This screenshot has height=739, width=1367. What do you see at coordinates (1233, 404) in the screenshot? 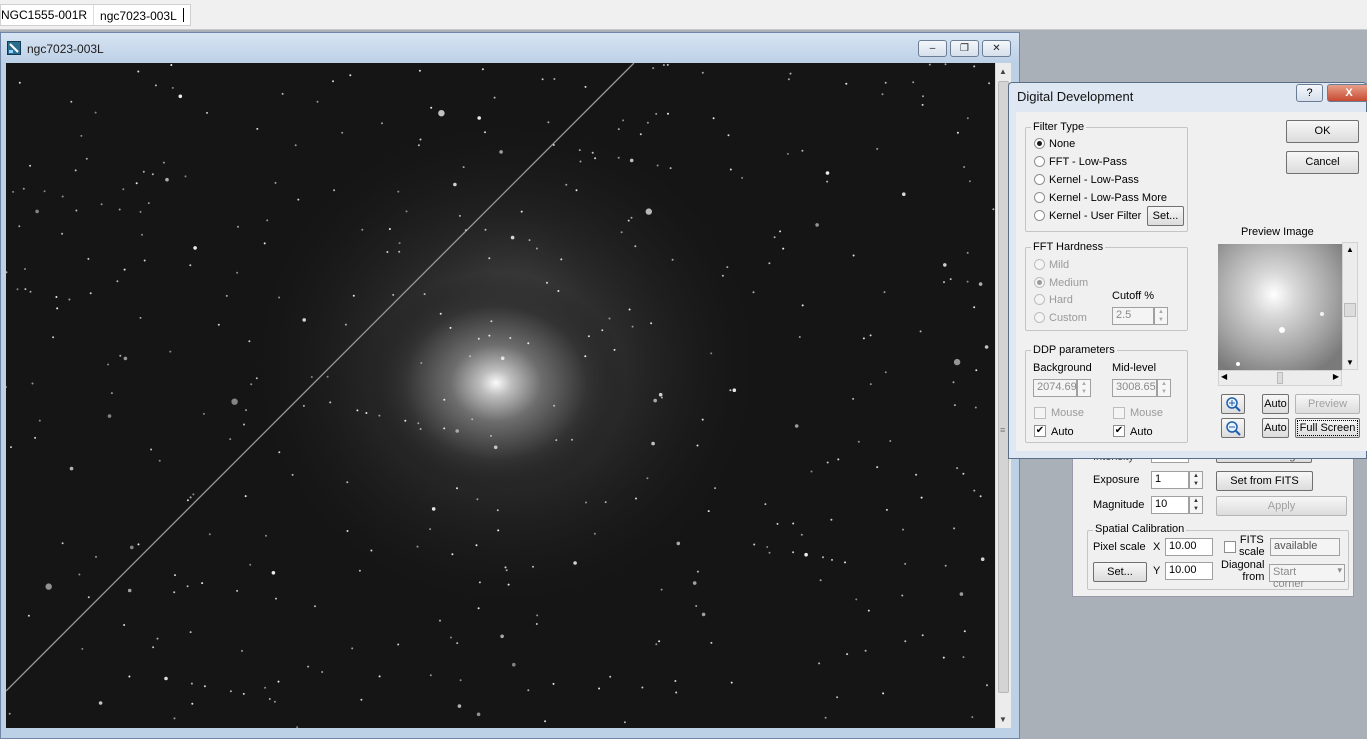
I see `zoom-in-button` at bounding box center [1233, 404].